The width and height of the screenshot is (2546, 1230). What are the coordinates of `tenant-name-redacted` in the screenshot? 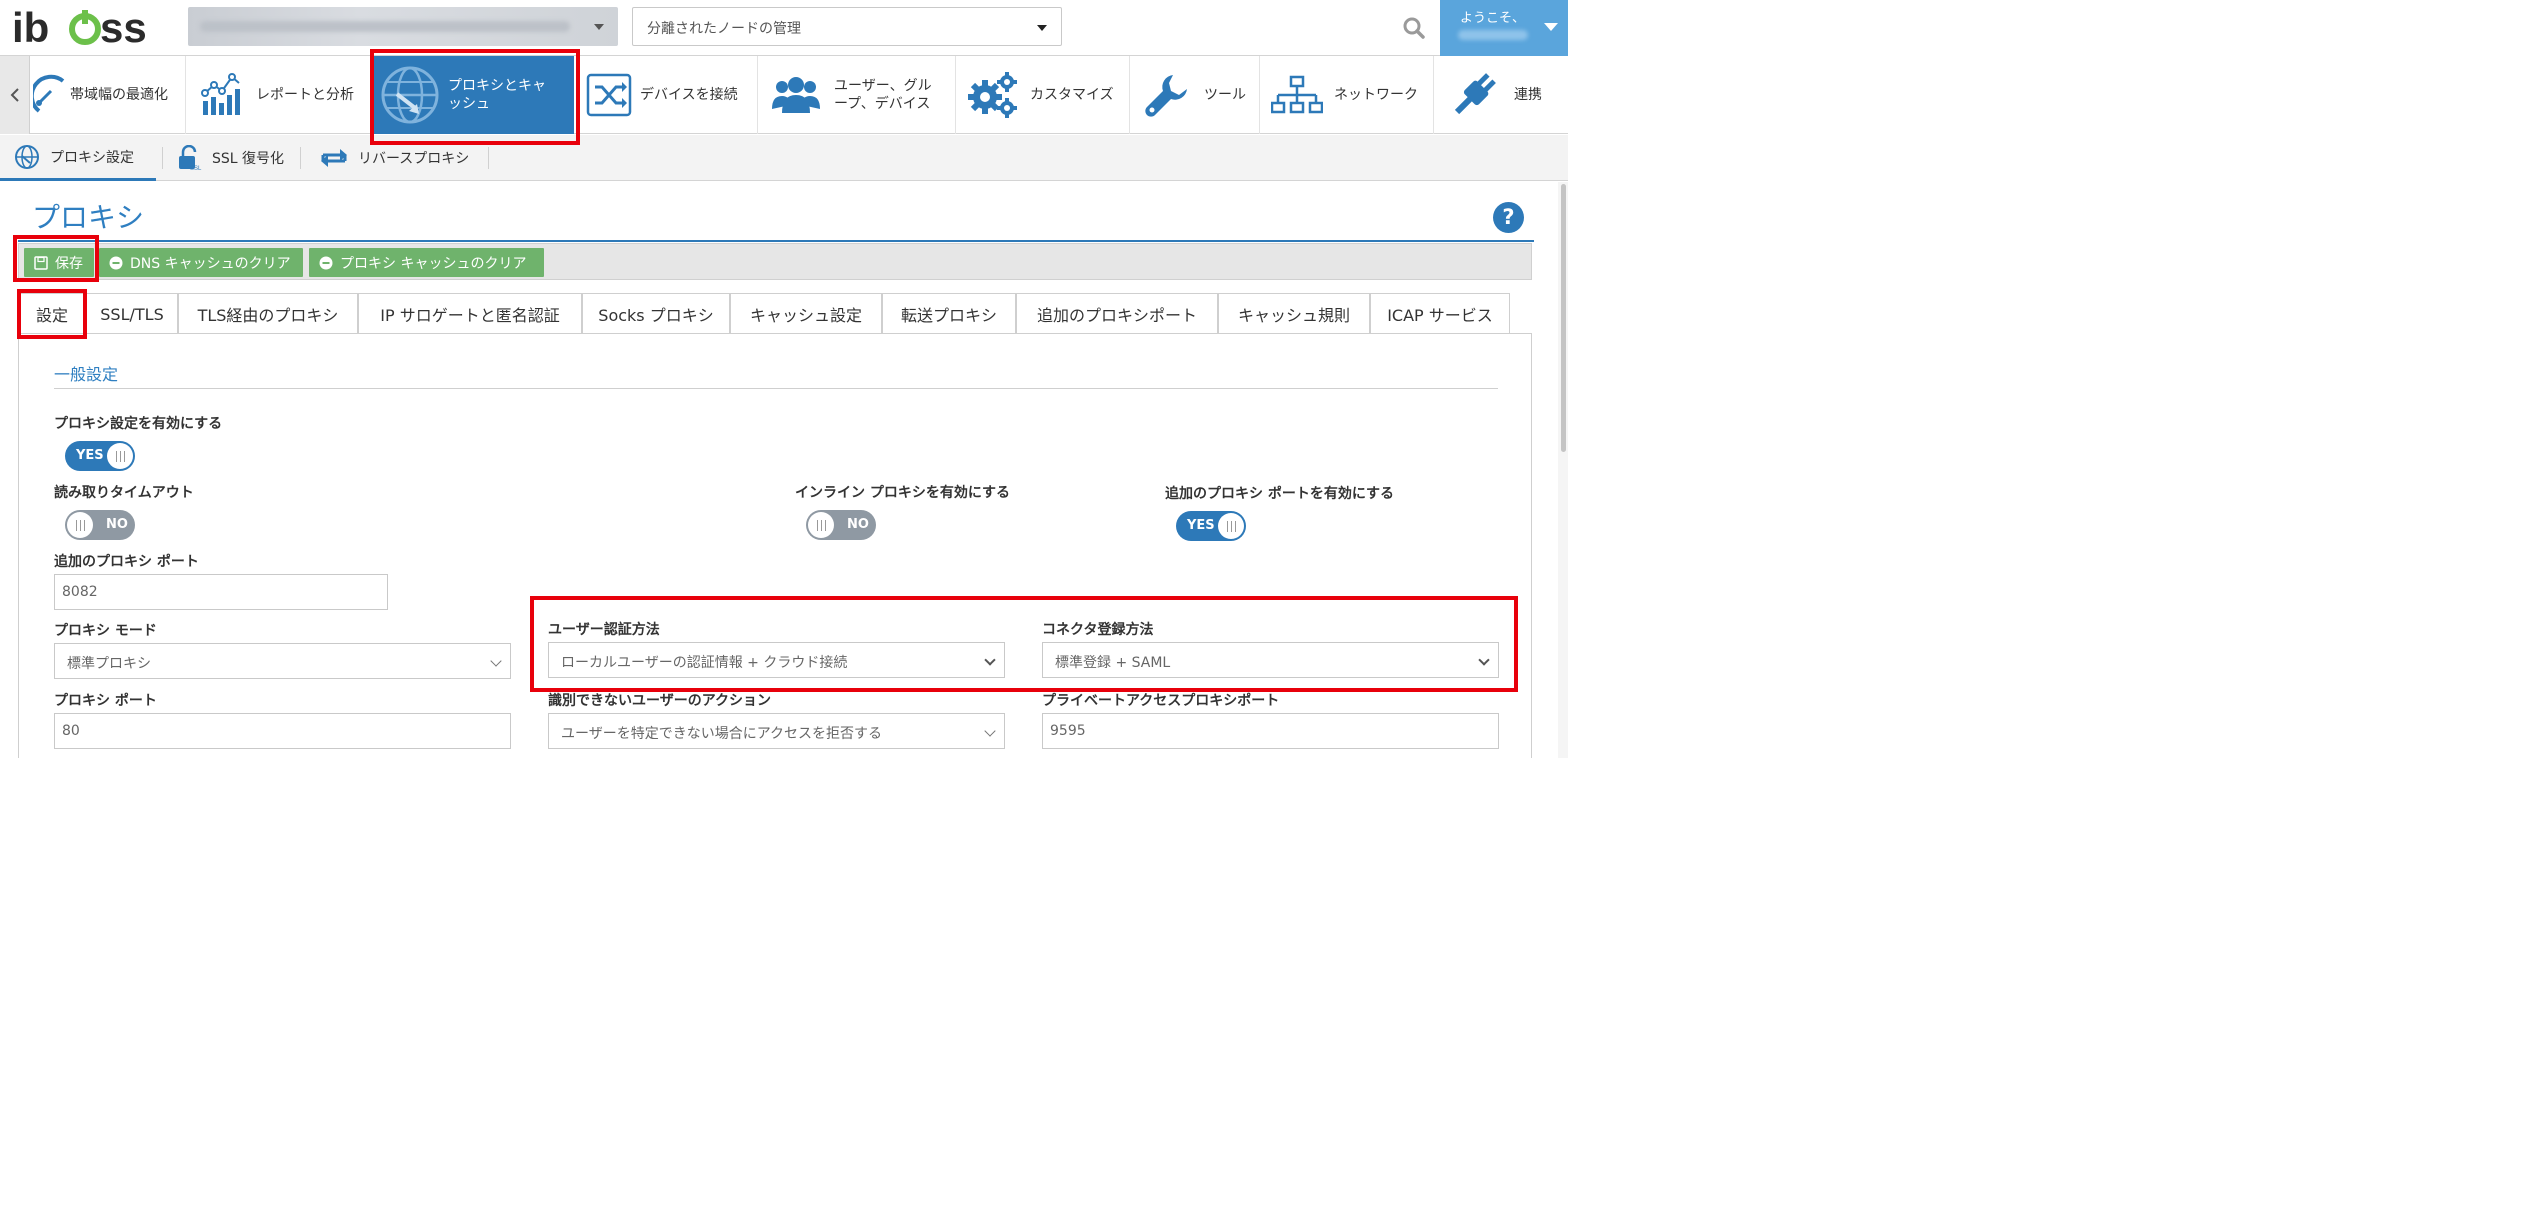 It's located at (385, 26).